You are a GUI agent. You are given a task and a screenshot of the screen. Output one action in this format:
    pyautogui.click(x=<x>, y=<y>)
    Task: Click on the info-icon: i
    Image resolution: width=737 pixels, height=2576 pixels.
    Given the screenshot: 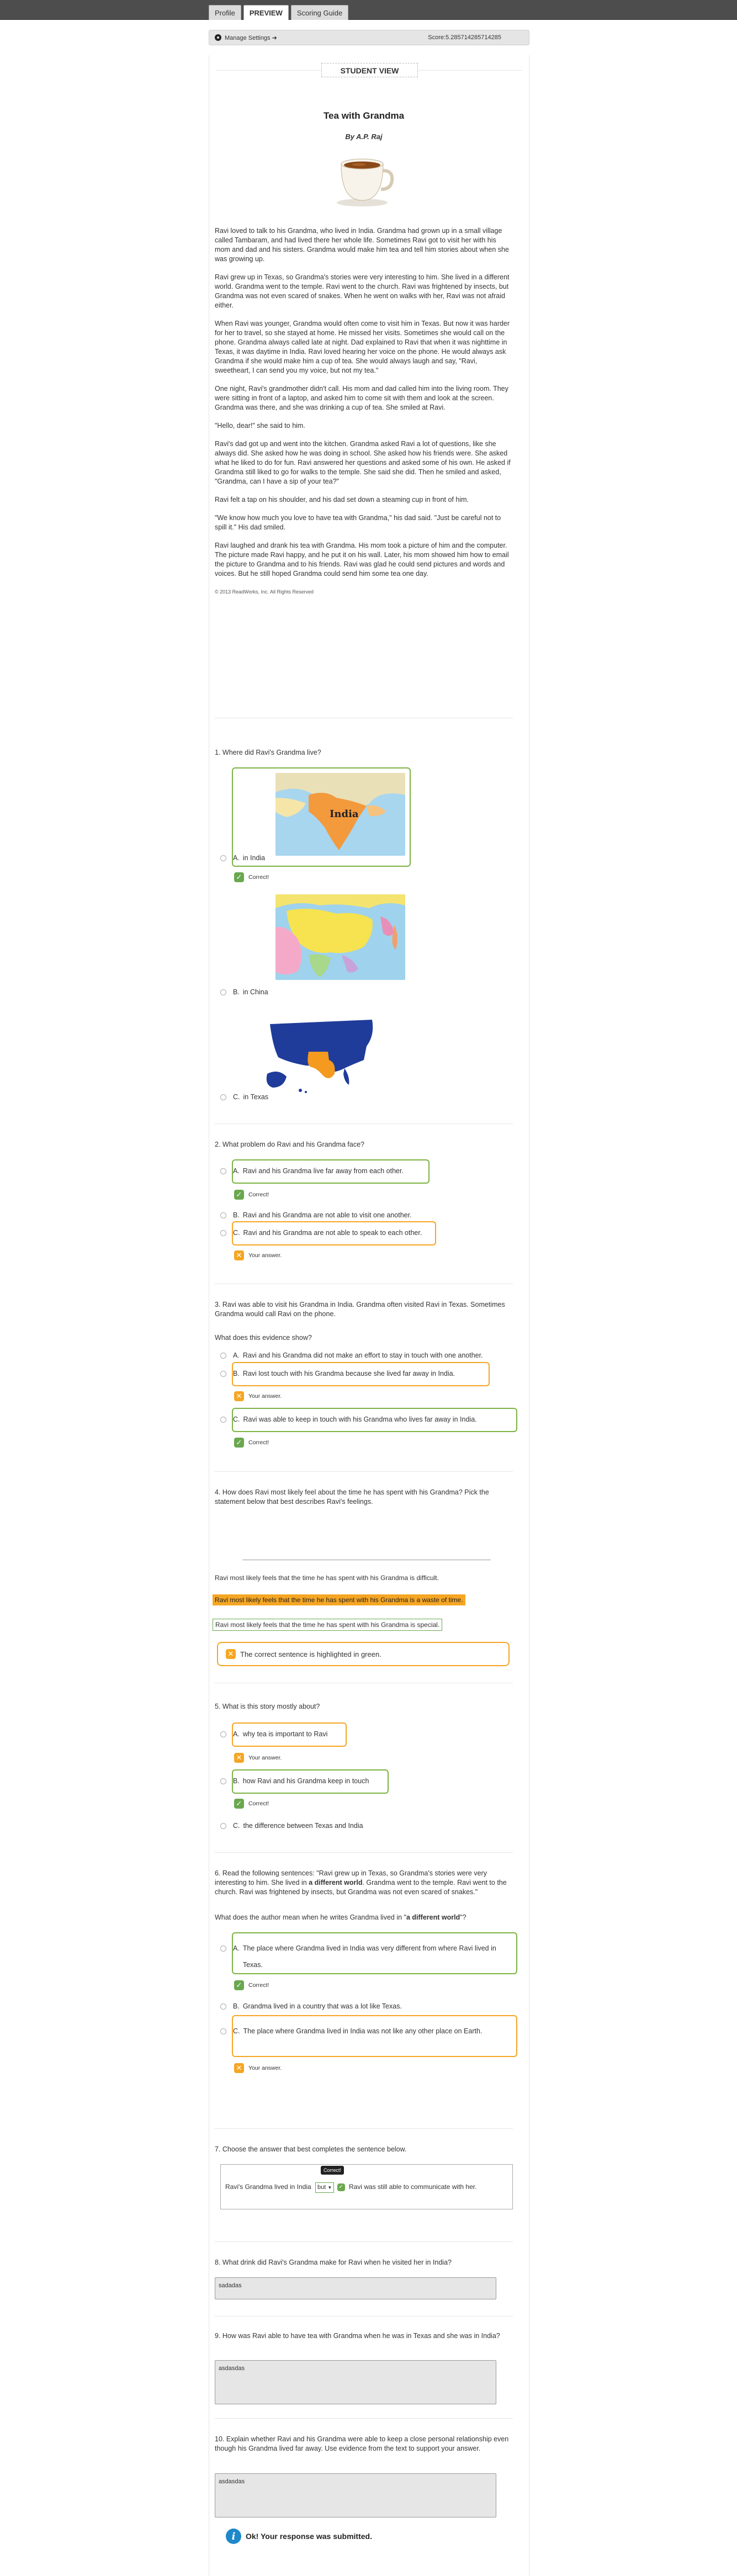 What is the action you would take?
    pyautogui.click(x=234, y=2536)
    